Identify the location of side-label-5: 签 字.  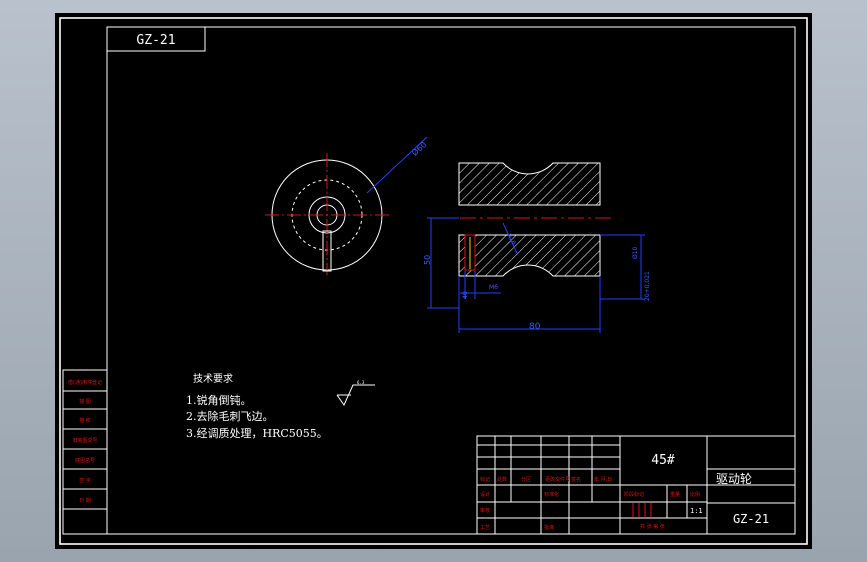
(85, 480).